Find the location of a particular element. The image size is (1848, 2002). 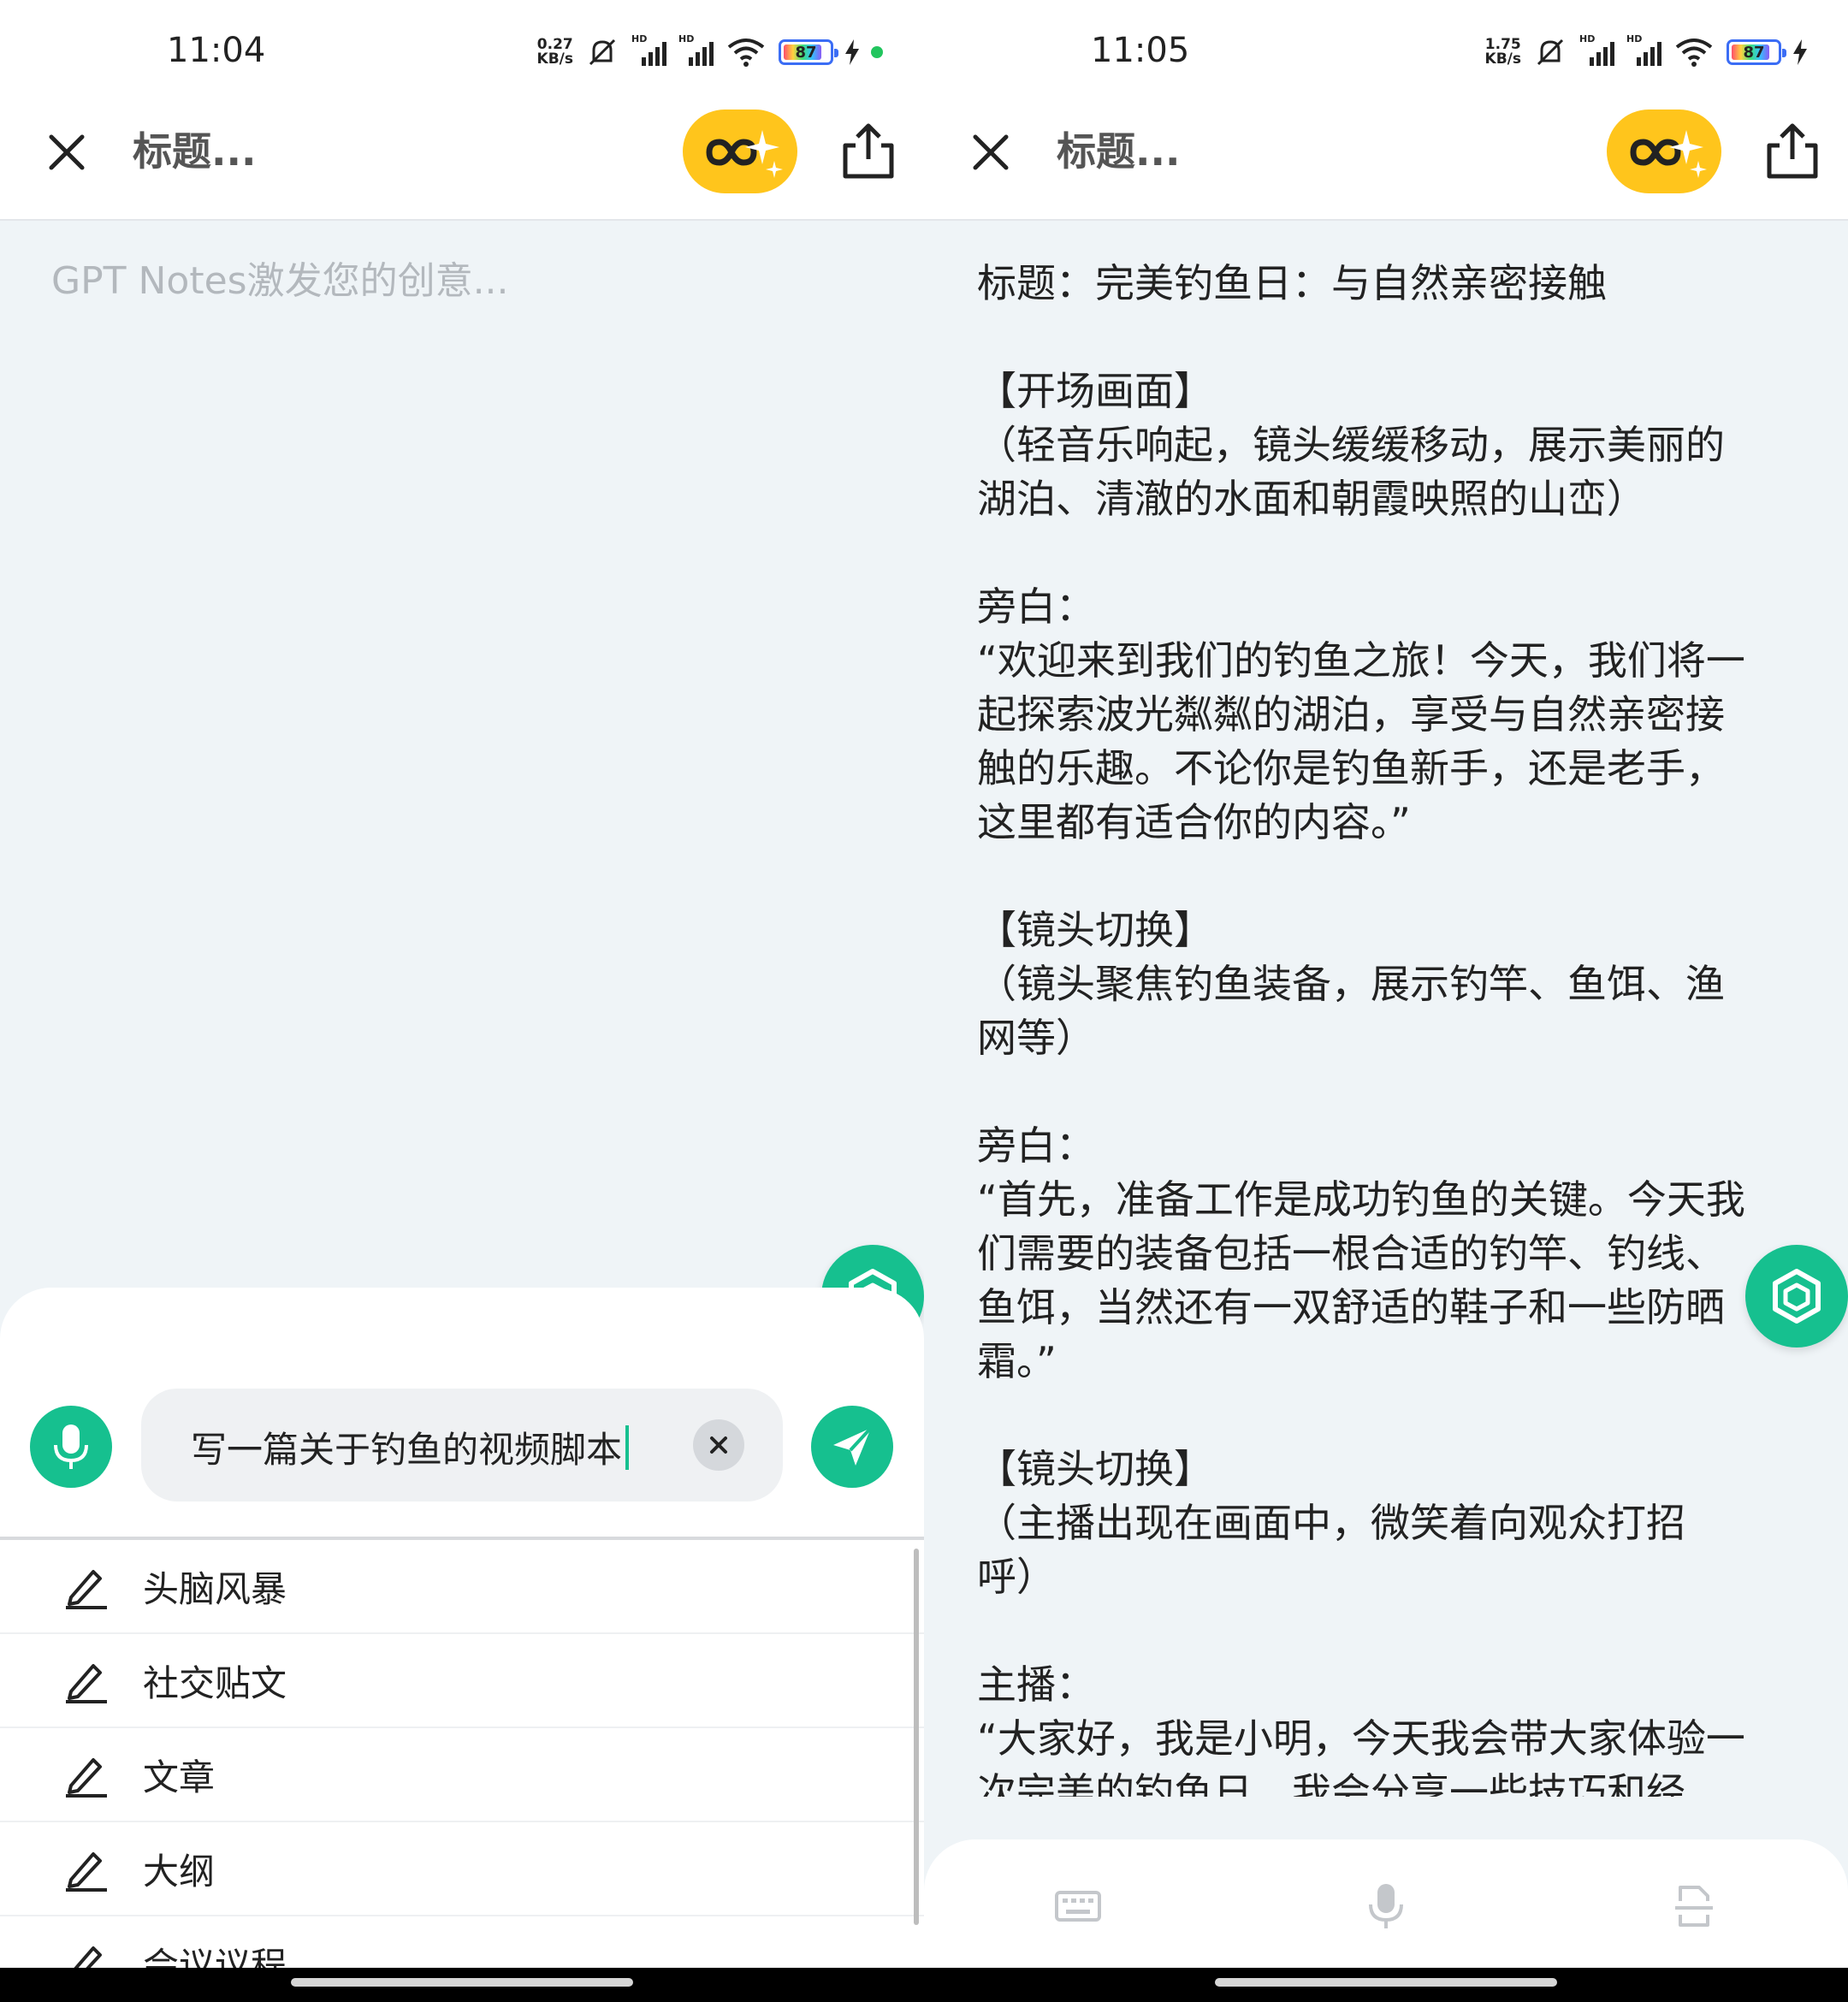

scan-document-icon is located at coordinates (1694, 1906).